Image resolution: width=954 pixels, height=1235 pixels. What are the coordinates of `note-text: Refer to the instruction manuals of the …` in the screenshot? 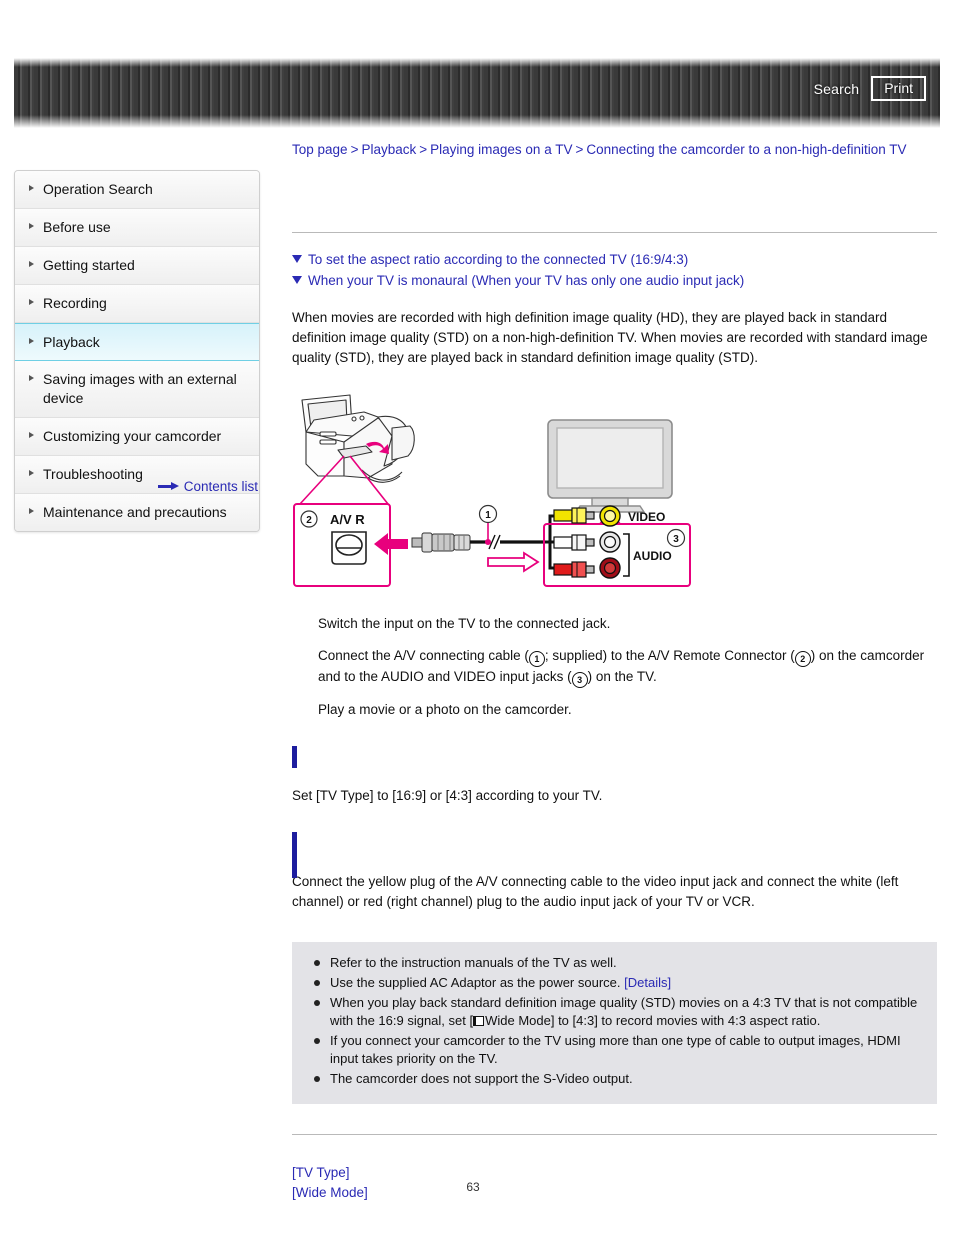 It's located at (473, 962).